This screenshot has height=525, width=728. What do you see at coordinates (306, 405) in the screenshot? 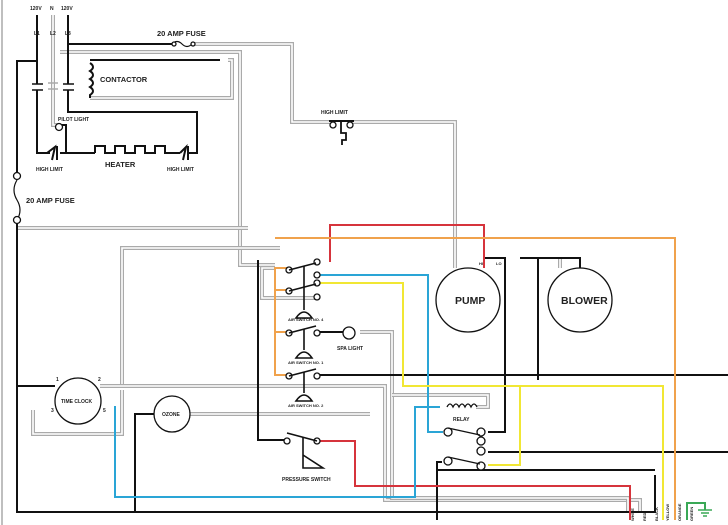
I see `air-switch-2-label: AIR SWITCH NO. 2` at bounding box center [306, 405].